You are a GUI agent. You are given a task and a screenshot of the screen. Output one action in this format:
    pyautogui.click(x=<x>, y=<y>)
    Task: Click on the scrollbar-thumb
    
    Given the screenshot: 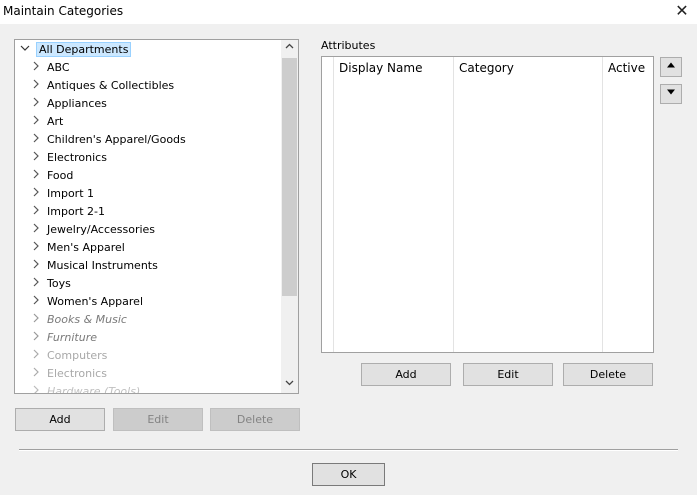 What is the action you would take?
    pyautogui.click(x=289, y=177)
    